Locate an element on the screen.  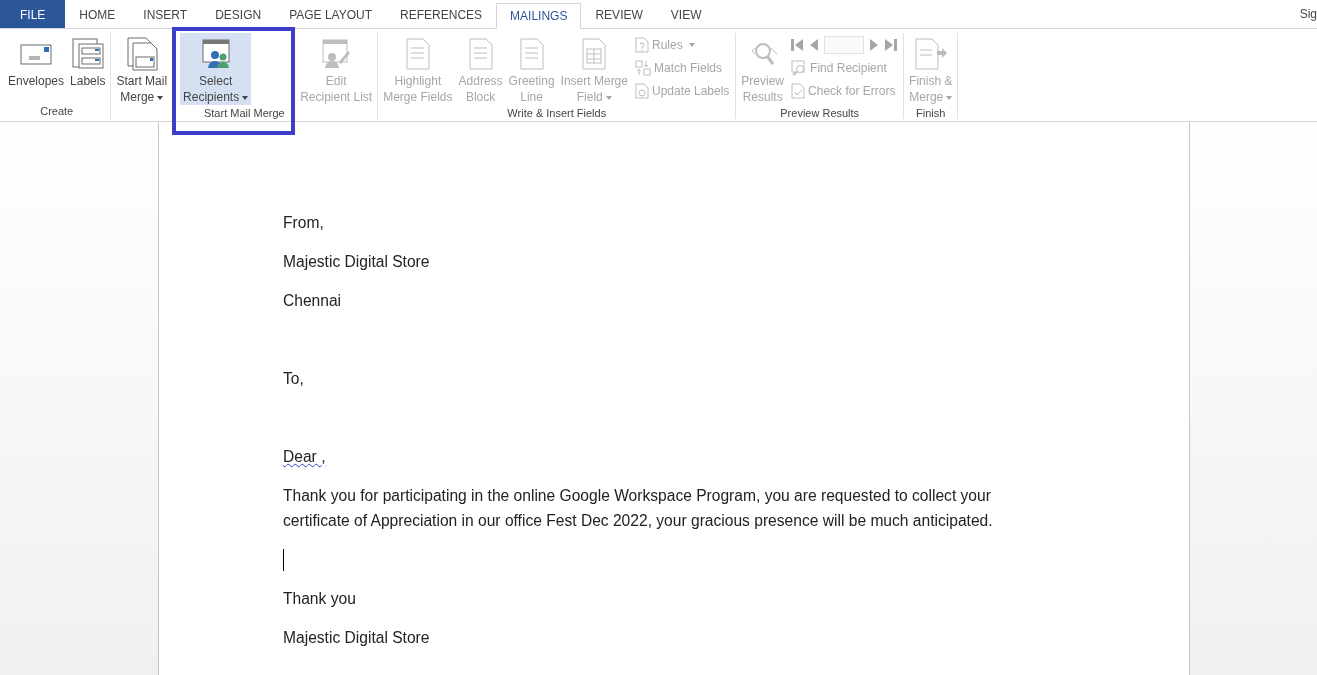
paragraph: From, is located at coordinates (304, 223).